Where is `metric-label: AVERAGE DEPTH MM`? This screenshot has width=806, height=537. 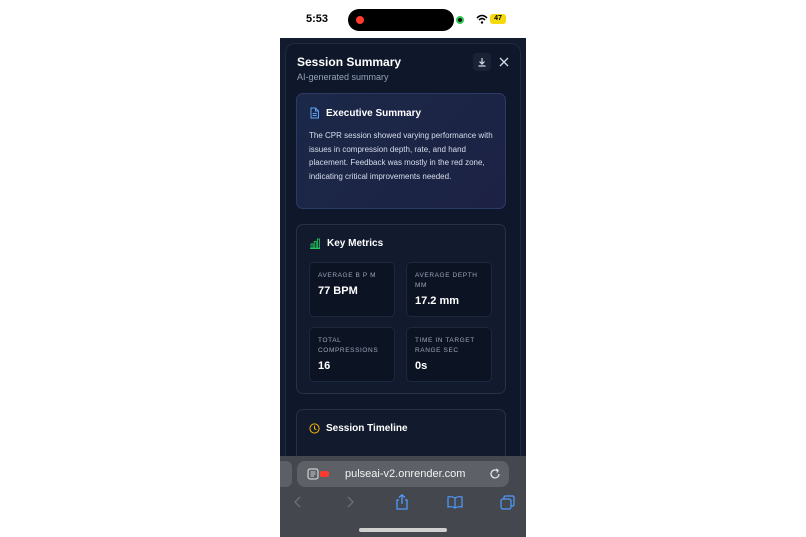
metric-label: AVERAGE DEPTH MM is located at coordinates (446, 280).